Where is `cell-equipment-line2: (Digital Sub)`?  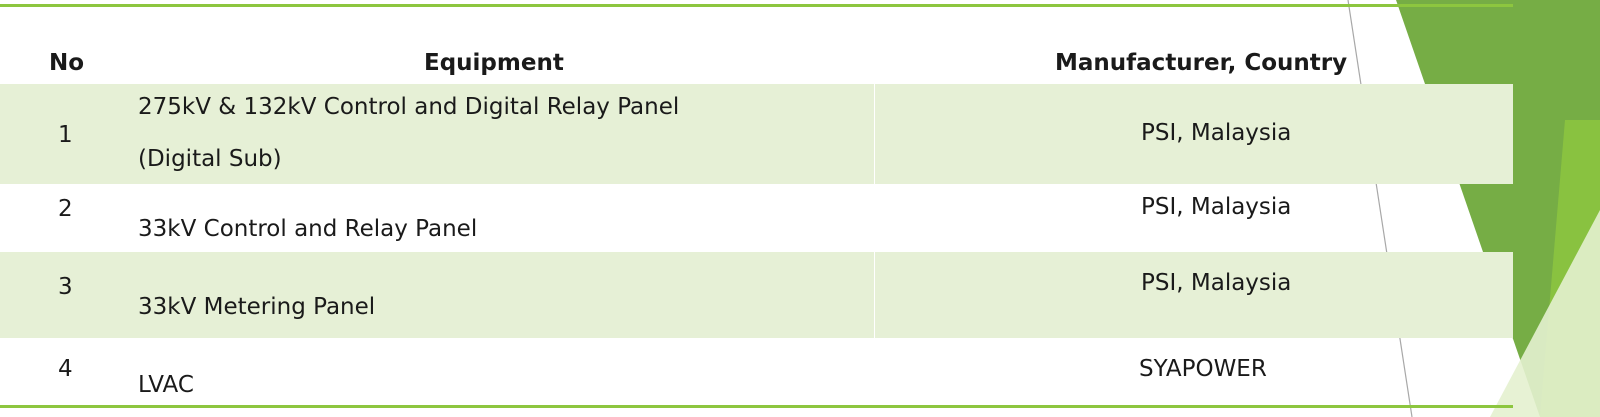
cell-equipment-line2: (Digital Sub) is located at coordinates (210, 159).